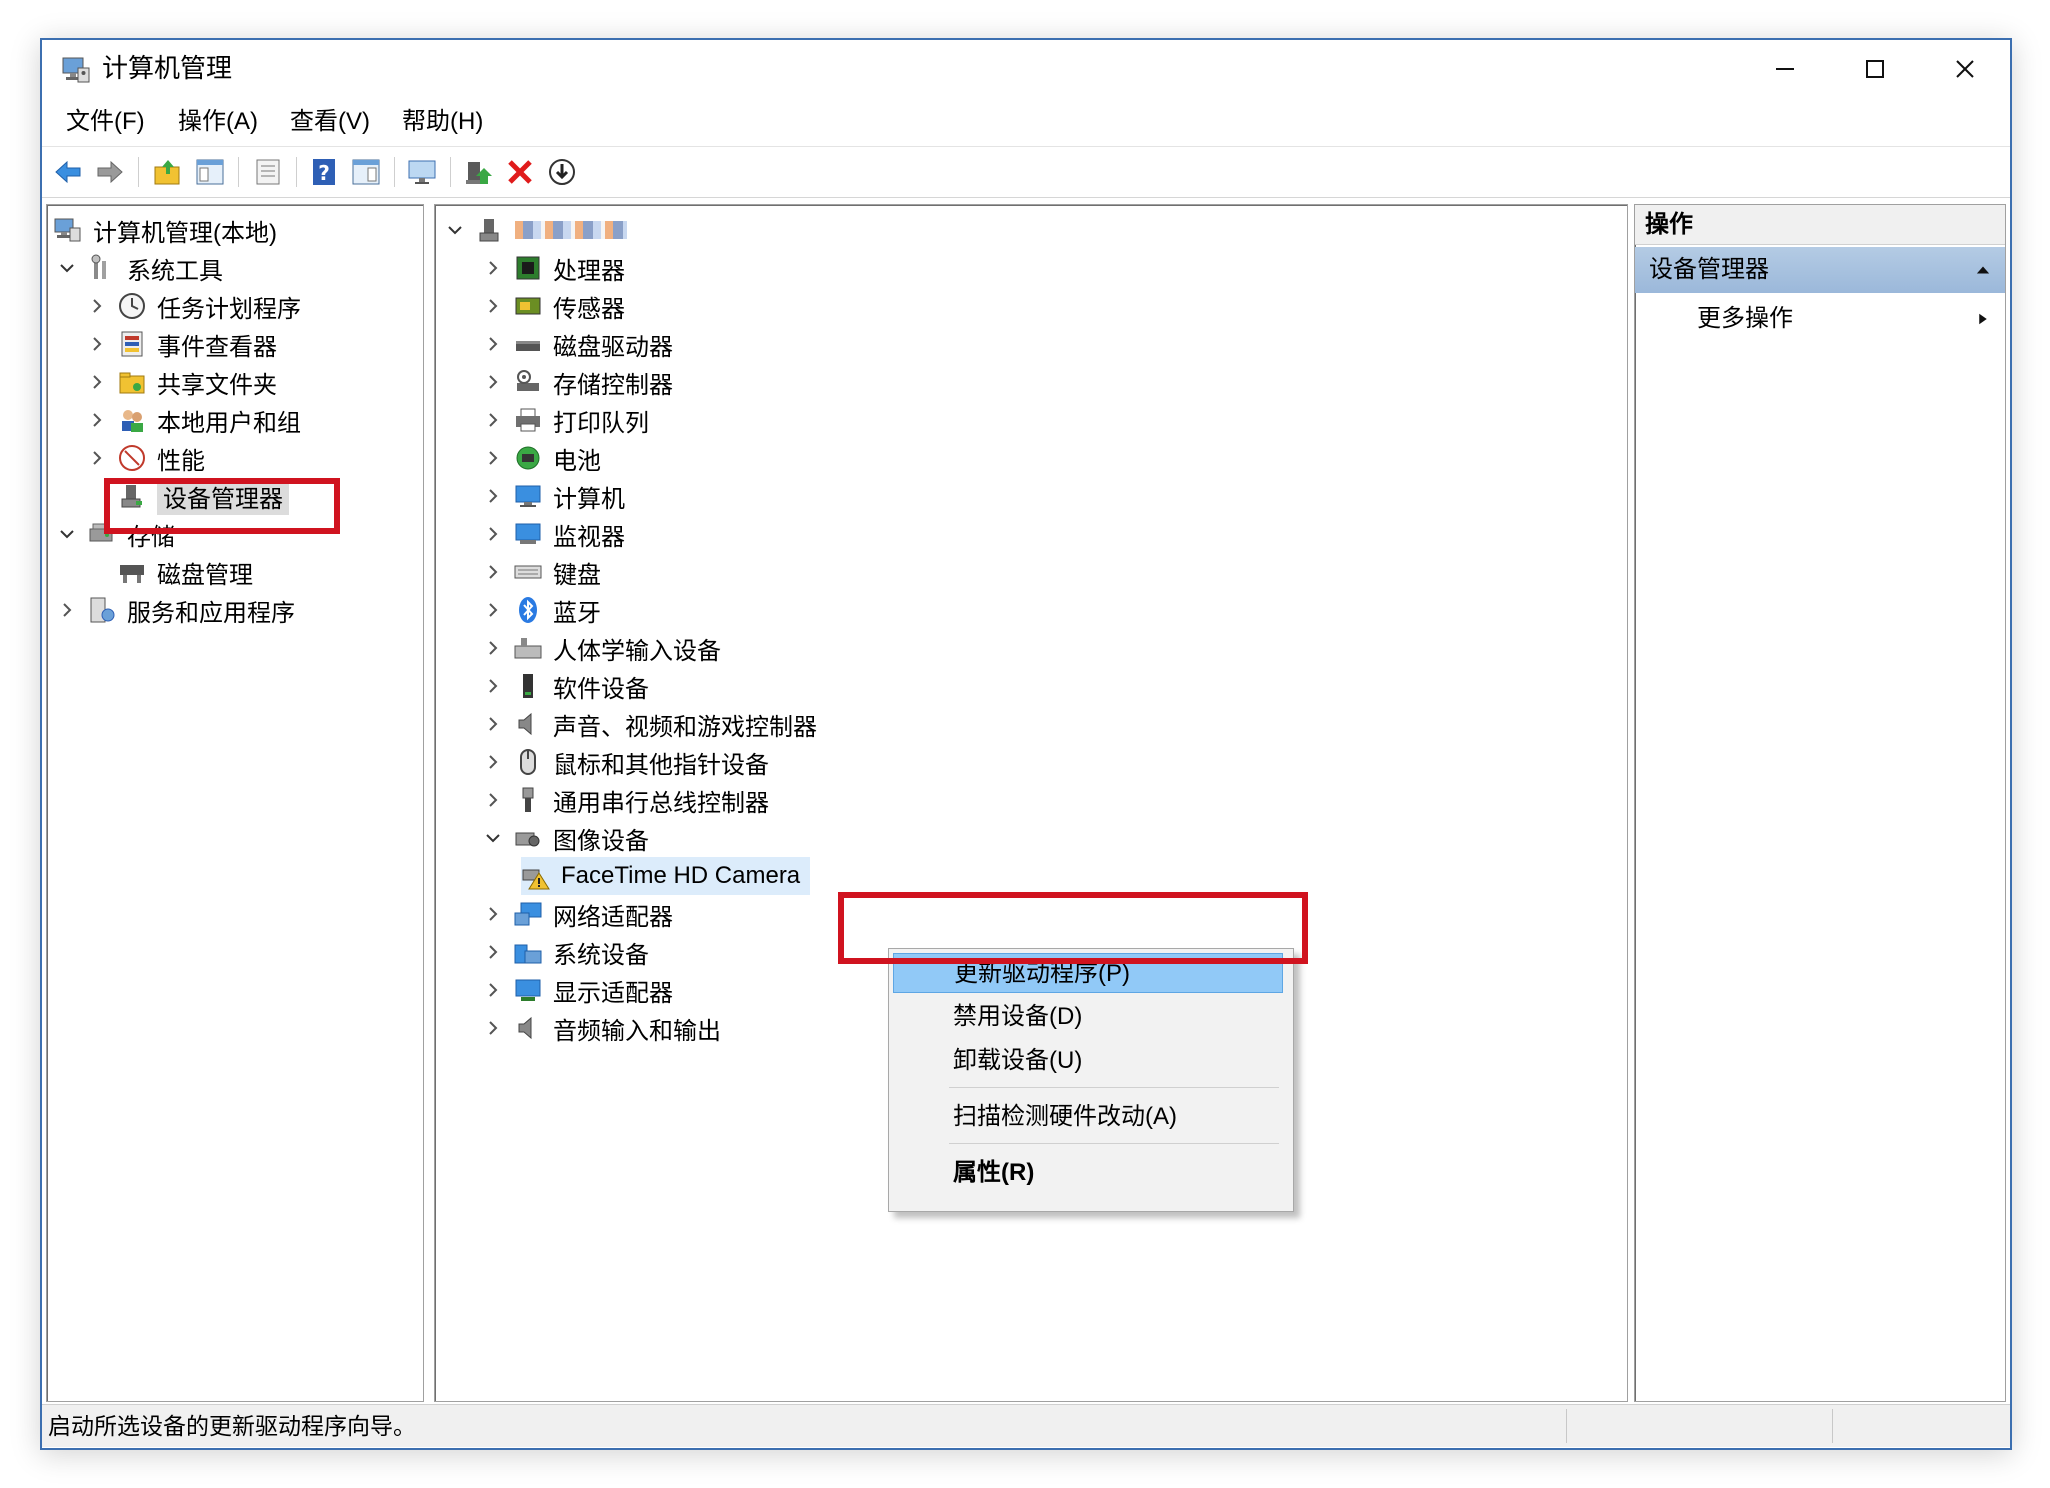 The image size is (2050, 1488). I want to click on battery-icon, so click(528, 458).